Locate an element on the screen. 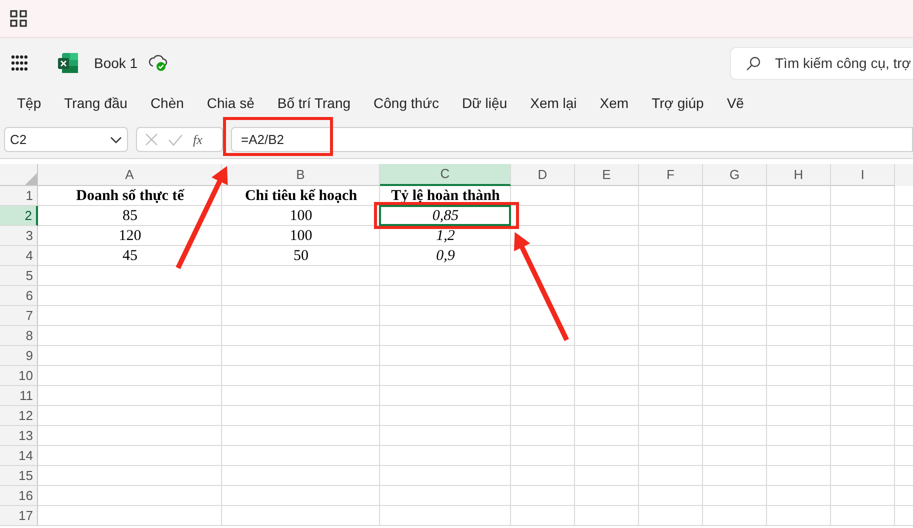  workbook-title: Book 1 is located at coordinates (116, 63).